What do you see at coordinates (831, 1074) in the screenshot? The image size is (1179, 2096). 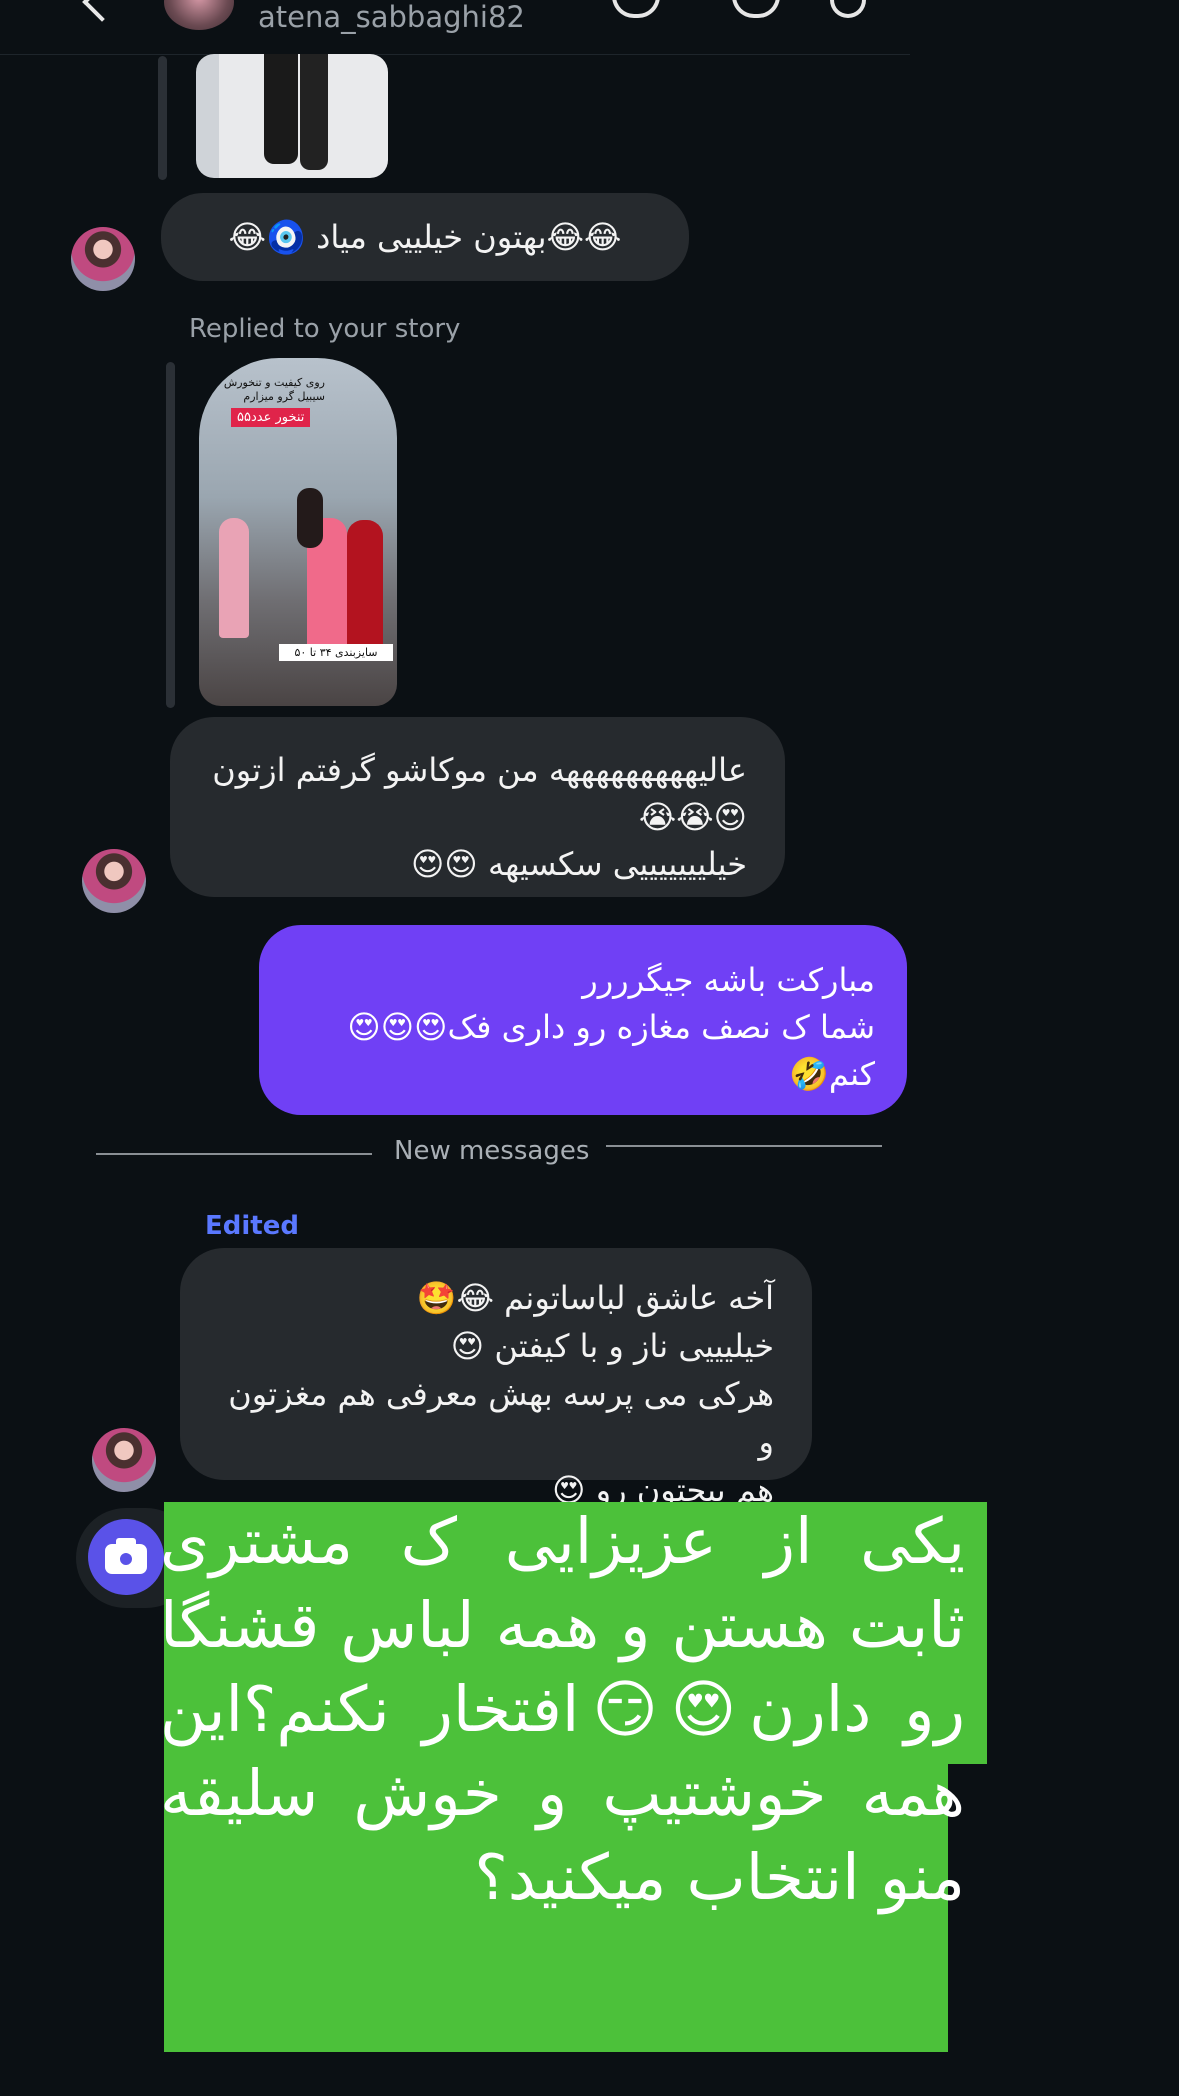 I see `message-line: کنم🤣` at bounding box center [831, 1074].